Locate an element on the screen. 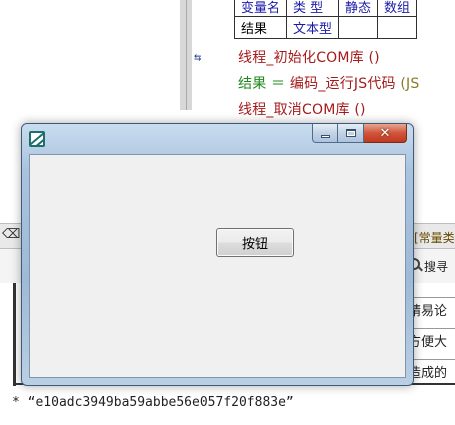 This screenshot has width=455, height=425. code-assign-target: 结果 is located at coordinates (252, 84).